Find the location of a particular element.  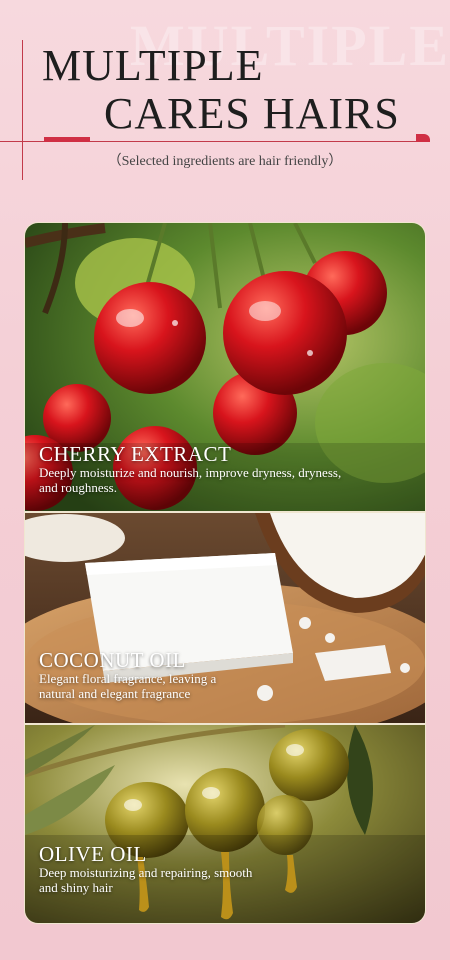

title-line-2: CARES HAIRS is located at coordinates (252, 113).